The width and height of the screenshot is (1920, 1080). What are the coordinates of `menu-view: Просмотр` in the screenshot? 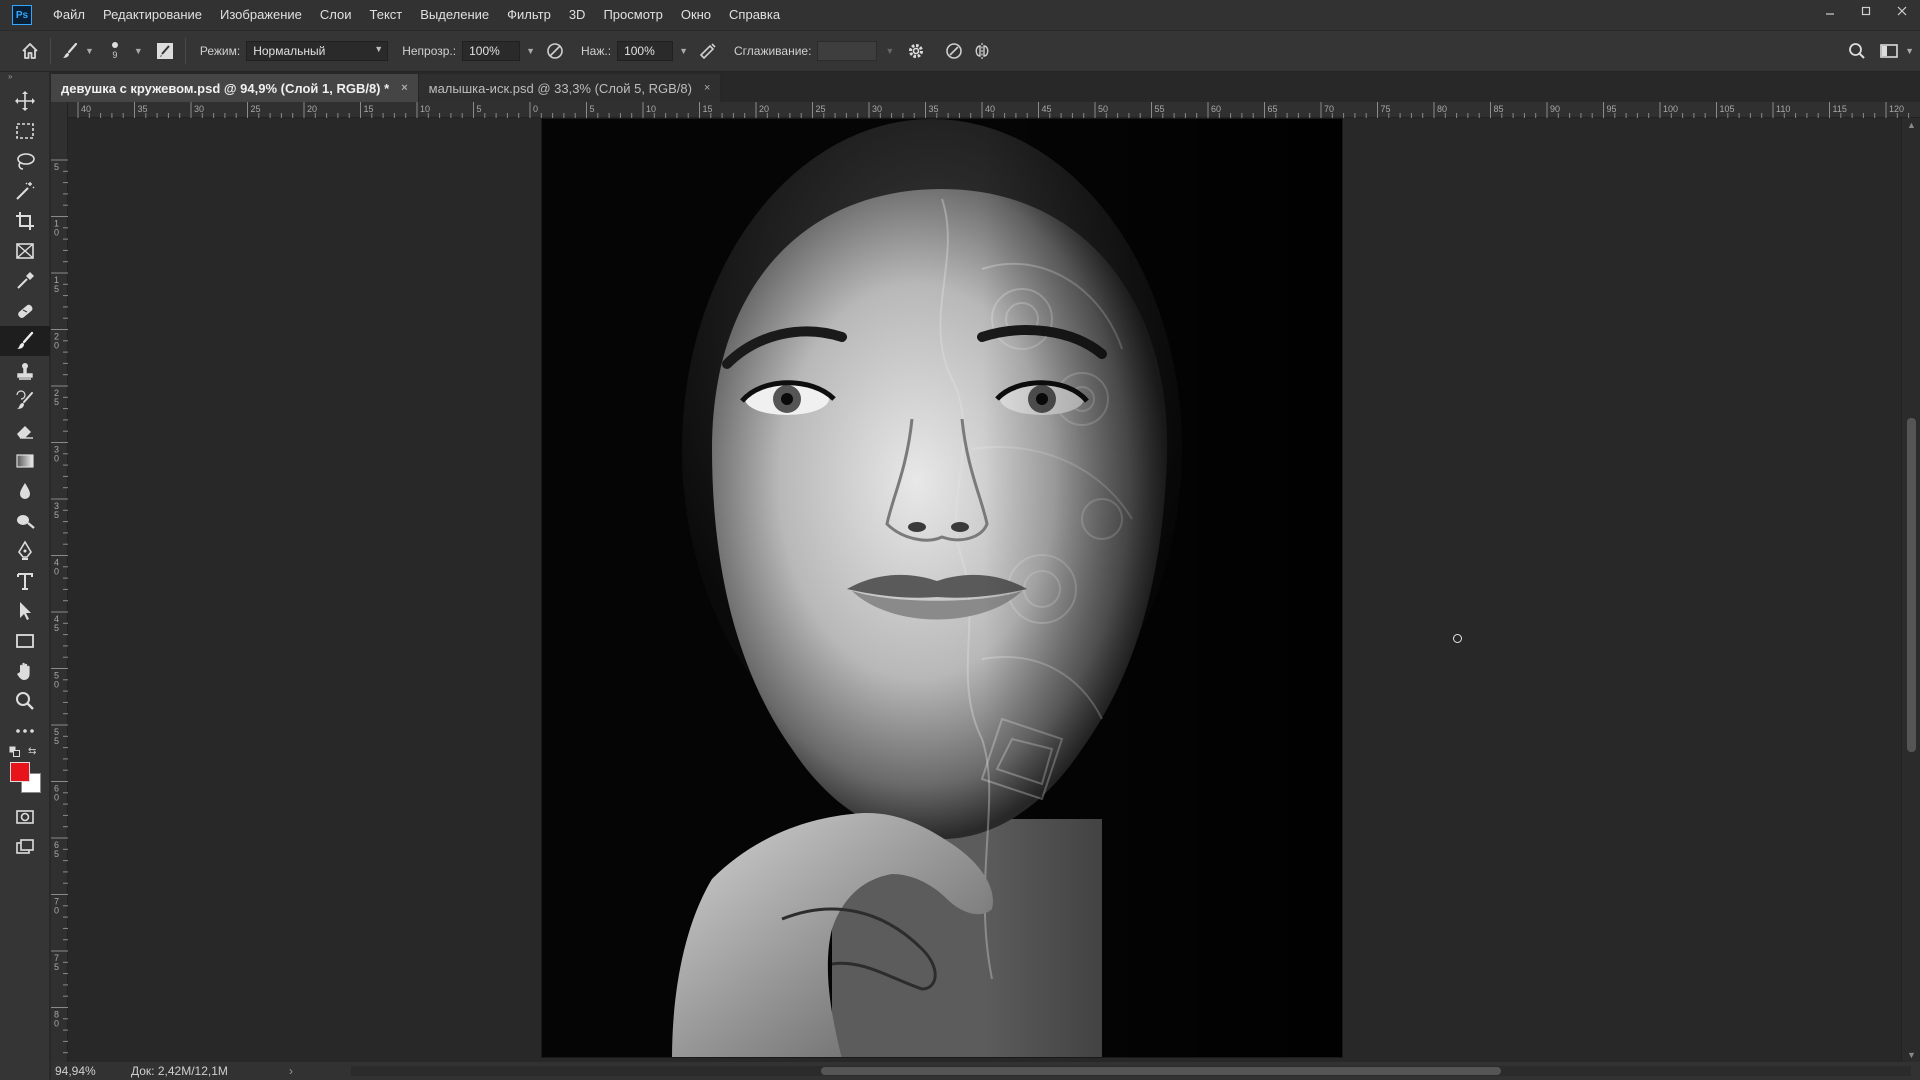 It's located at (632, 15).